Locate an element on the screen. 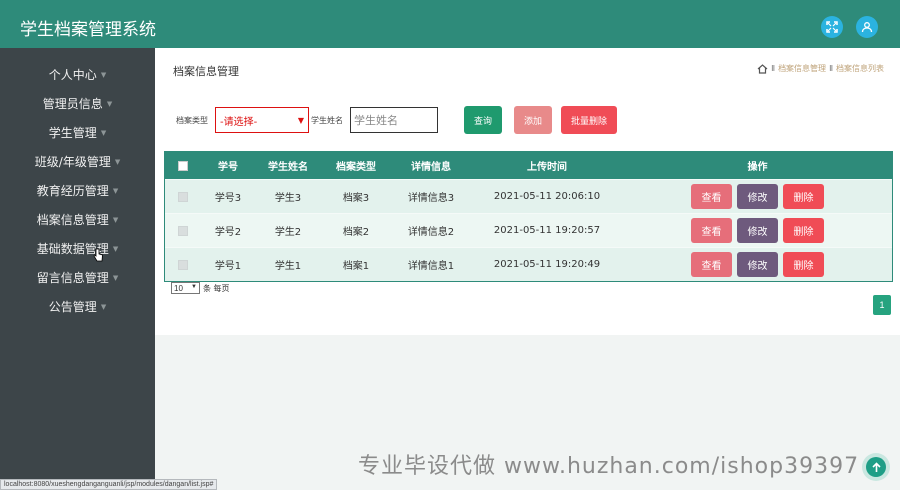 The height and width of the screenshot is (490, 900). cell-student-number: 学号1 is located at coordinates (228, 266).